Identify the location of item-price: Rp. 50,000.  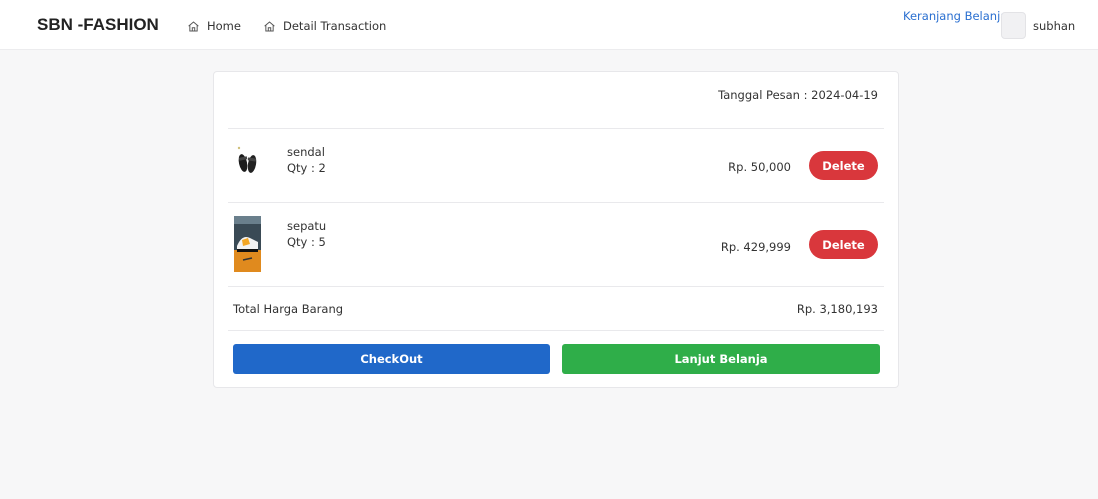
(759, 167).